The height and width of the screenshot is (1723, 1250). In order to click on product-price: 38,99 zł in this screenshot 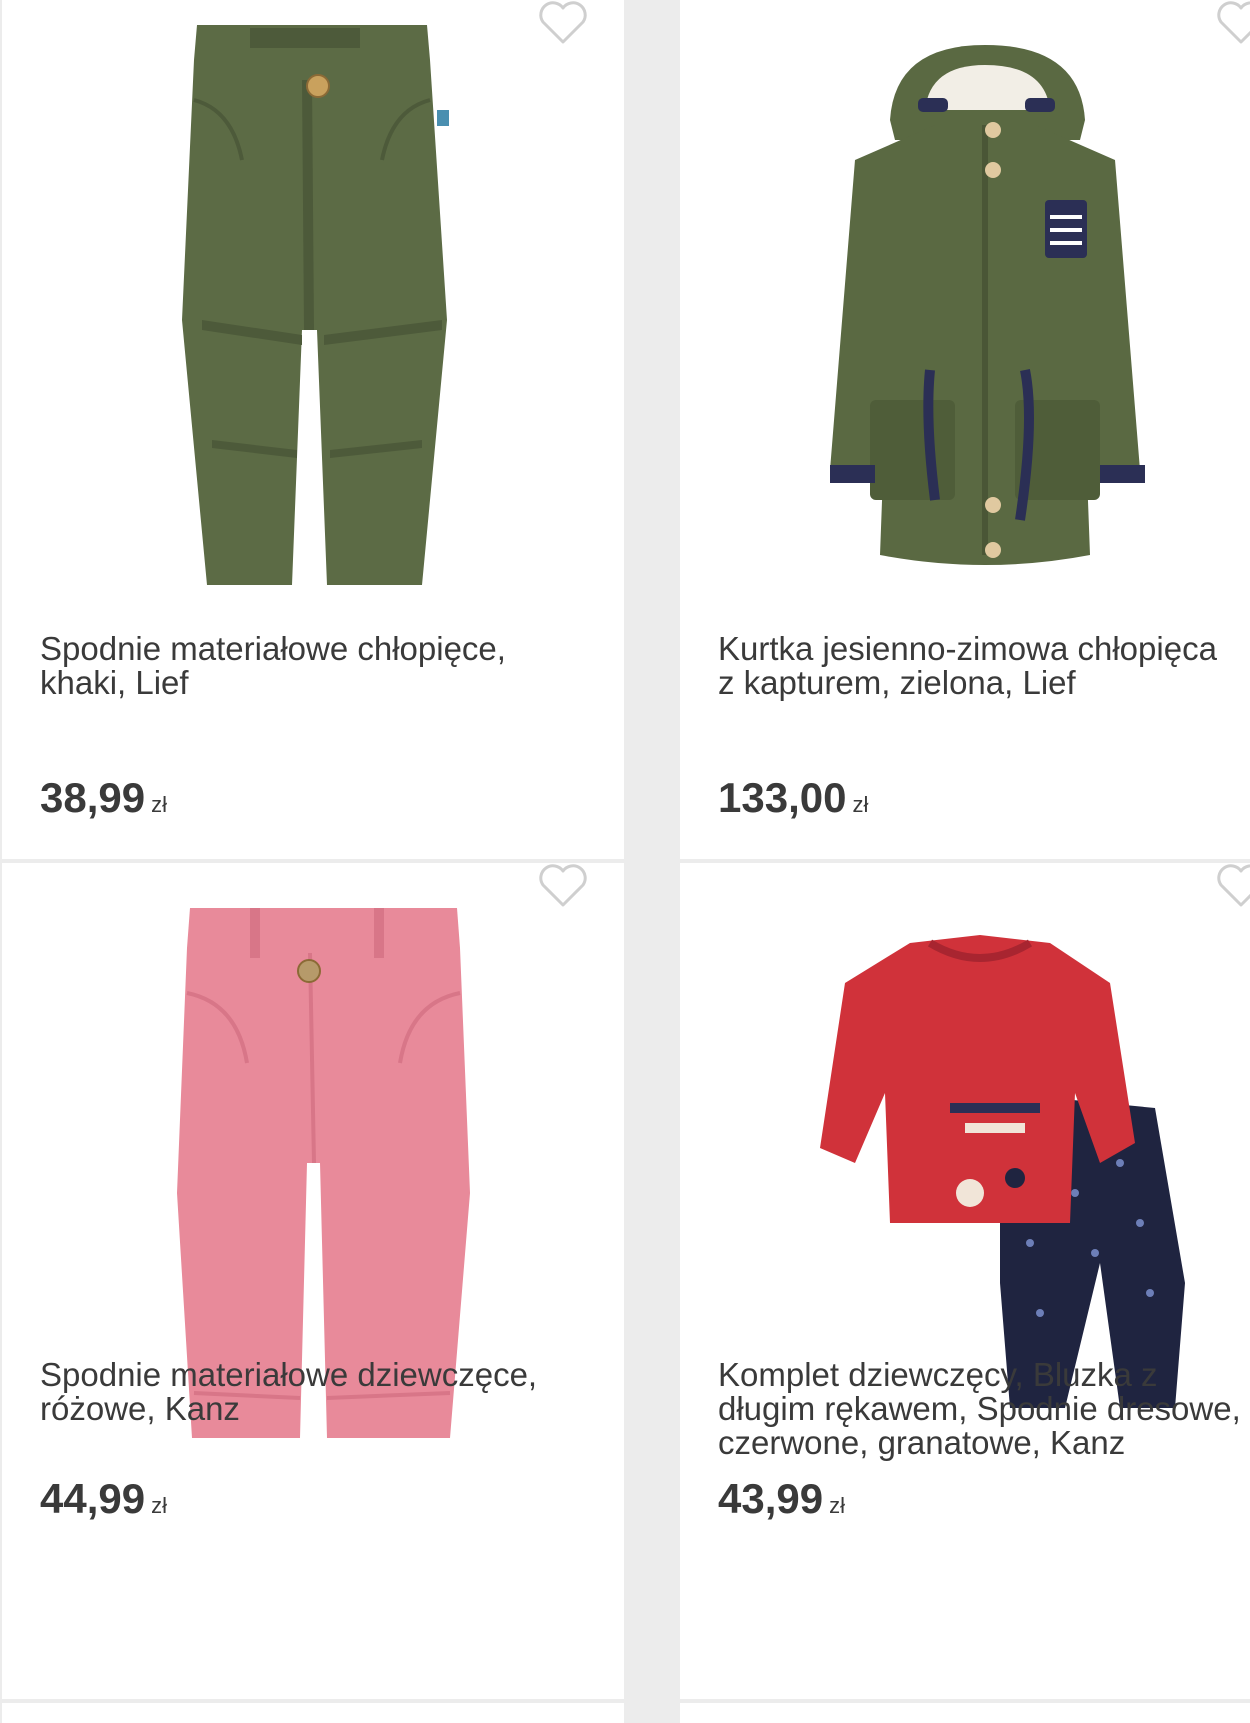, I will do `click(103, 798)`.